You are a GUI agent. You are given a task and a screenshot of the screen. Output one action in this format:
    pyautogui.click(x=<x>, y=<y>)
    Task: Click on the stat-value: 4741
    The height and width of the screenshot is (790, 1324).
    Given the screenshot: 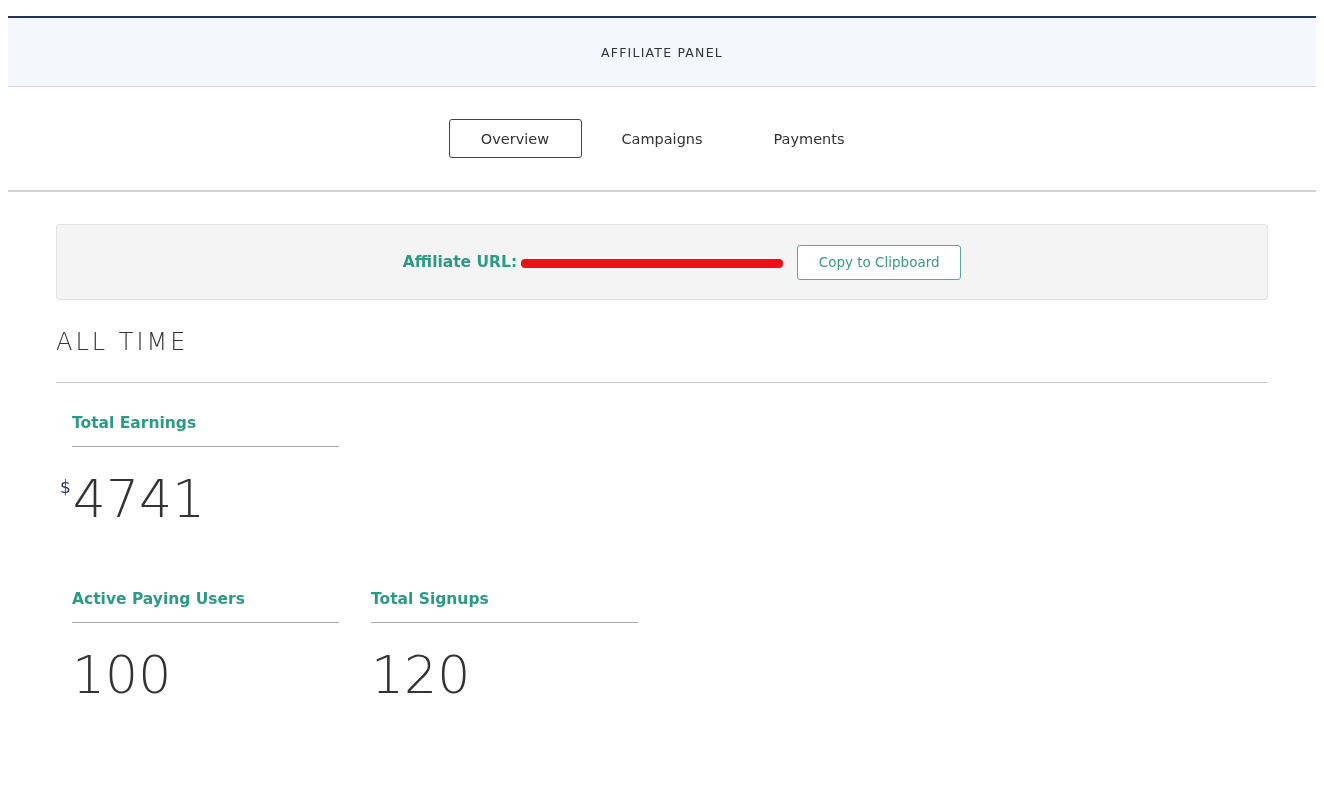 What is the action you would take?
    pyautogui.click(x=139, y=499)
    